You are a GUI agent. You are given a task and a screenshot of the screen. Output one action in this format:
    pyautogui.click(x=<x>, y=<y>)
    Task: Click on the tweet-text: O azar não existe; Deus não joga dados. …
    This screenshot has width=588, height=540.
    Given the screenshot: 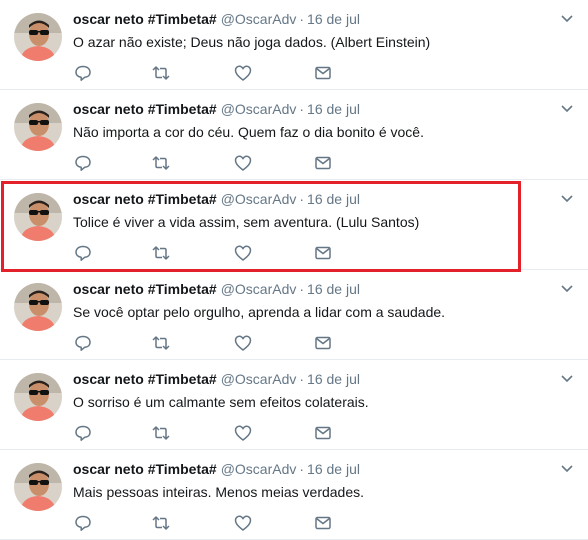 What is the action you would take?
    pyautogui.click(x=252, y=42)
    